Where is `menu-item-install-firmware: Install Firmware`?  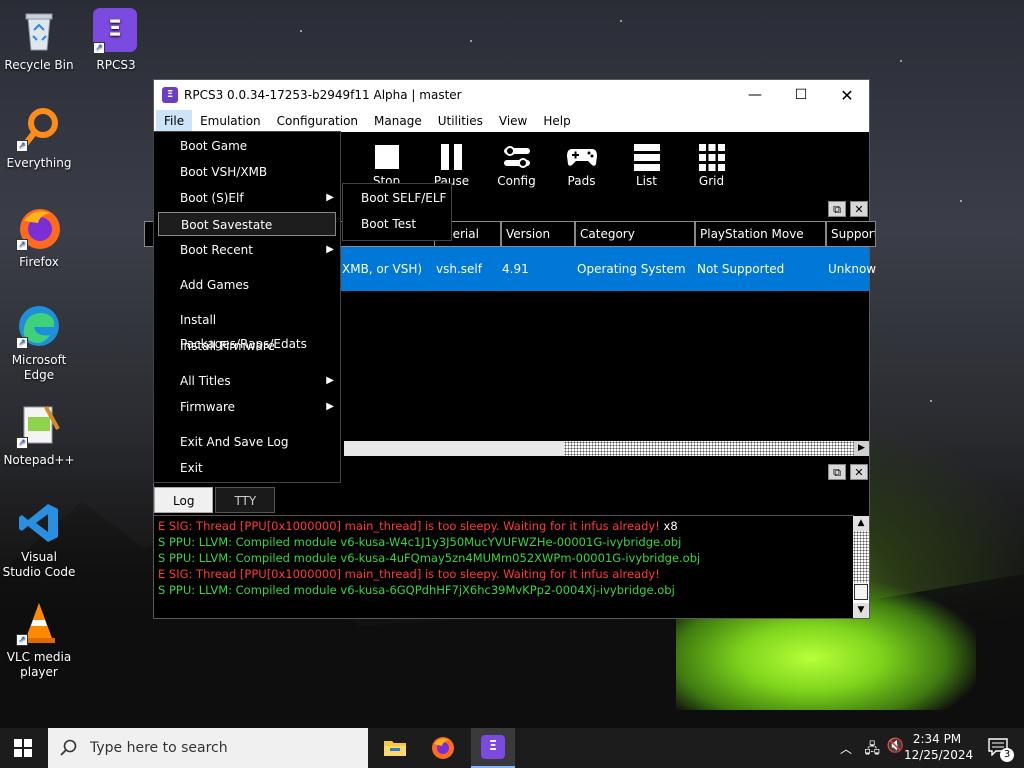 menu-item-install-firmware: Install Firmware is located at coordinates (247, 346).